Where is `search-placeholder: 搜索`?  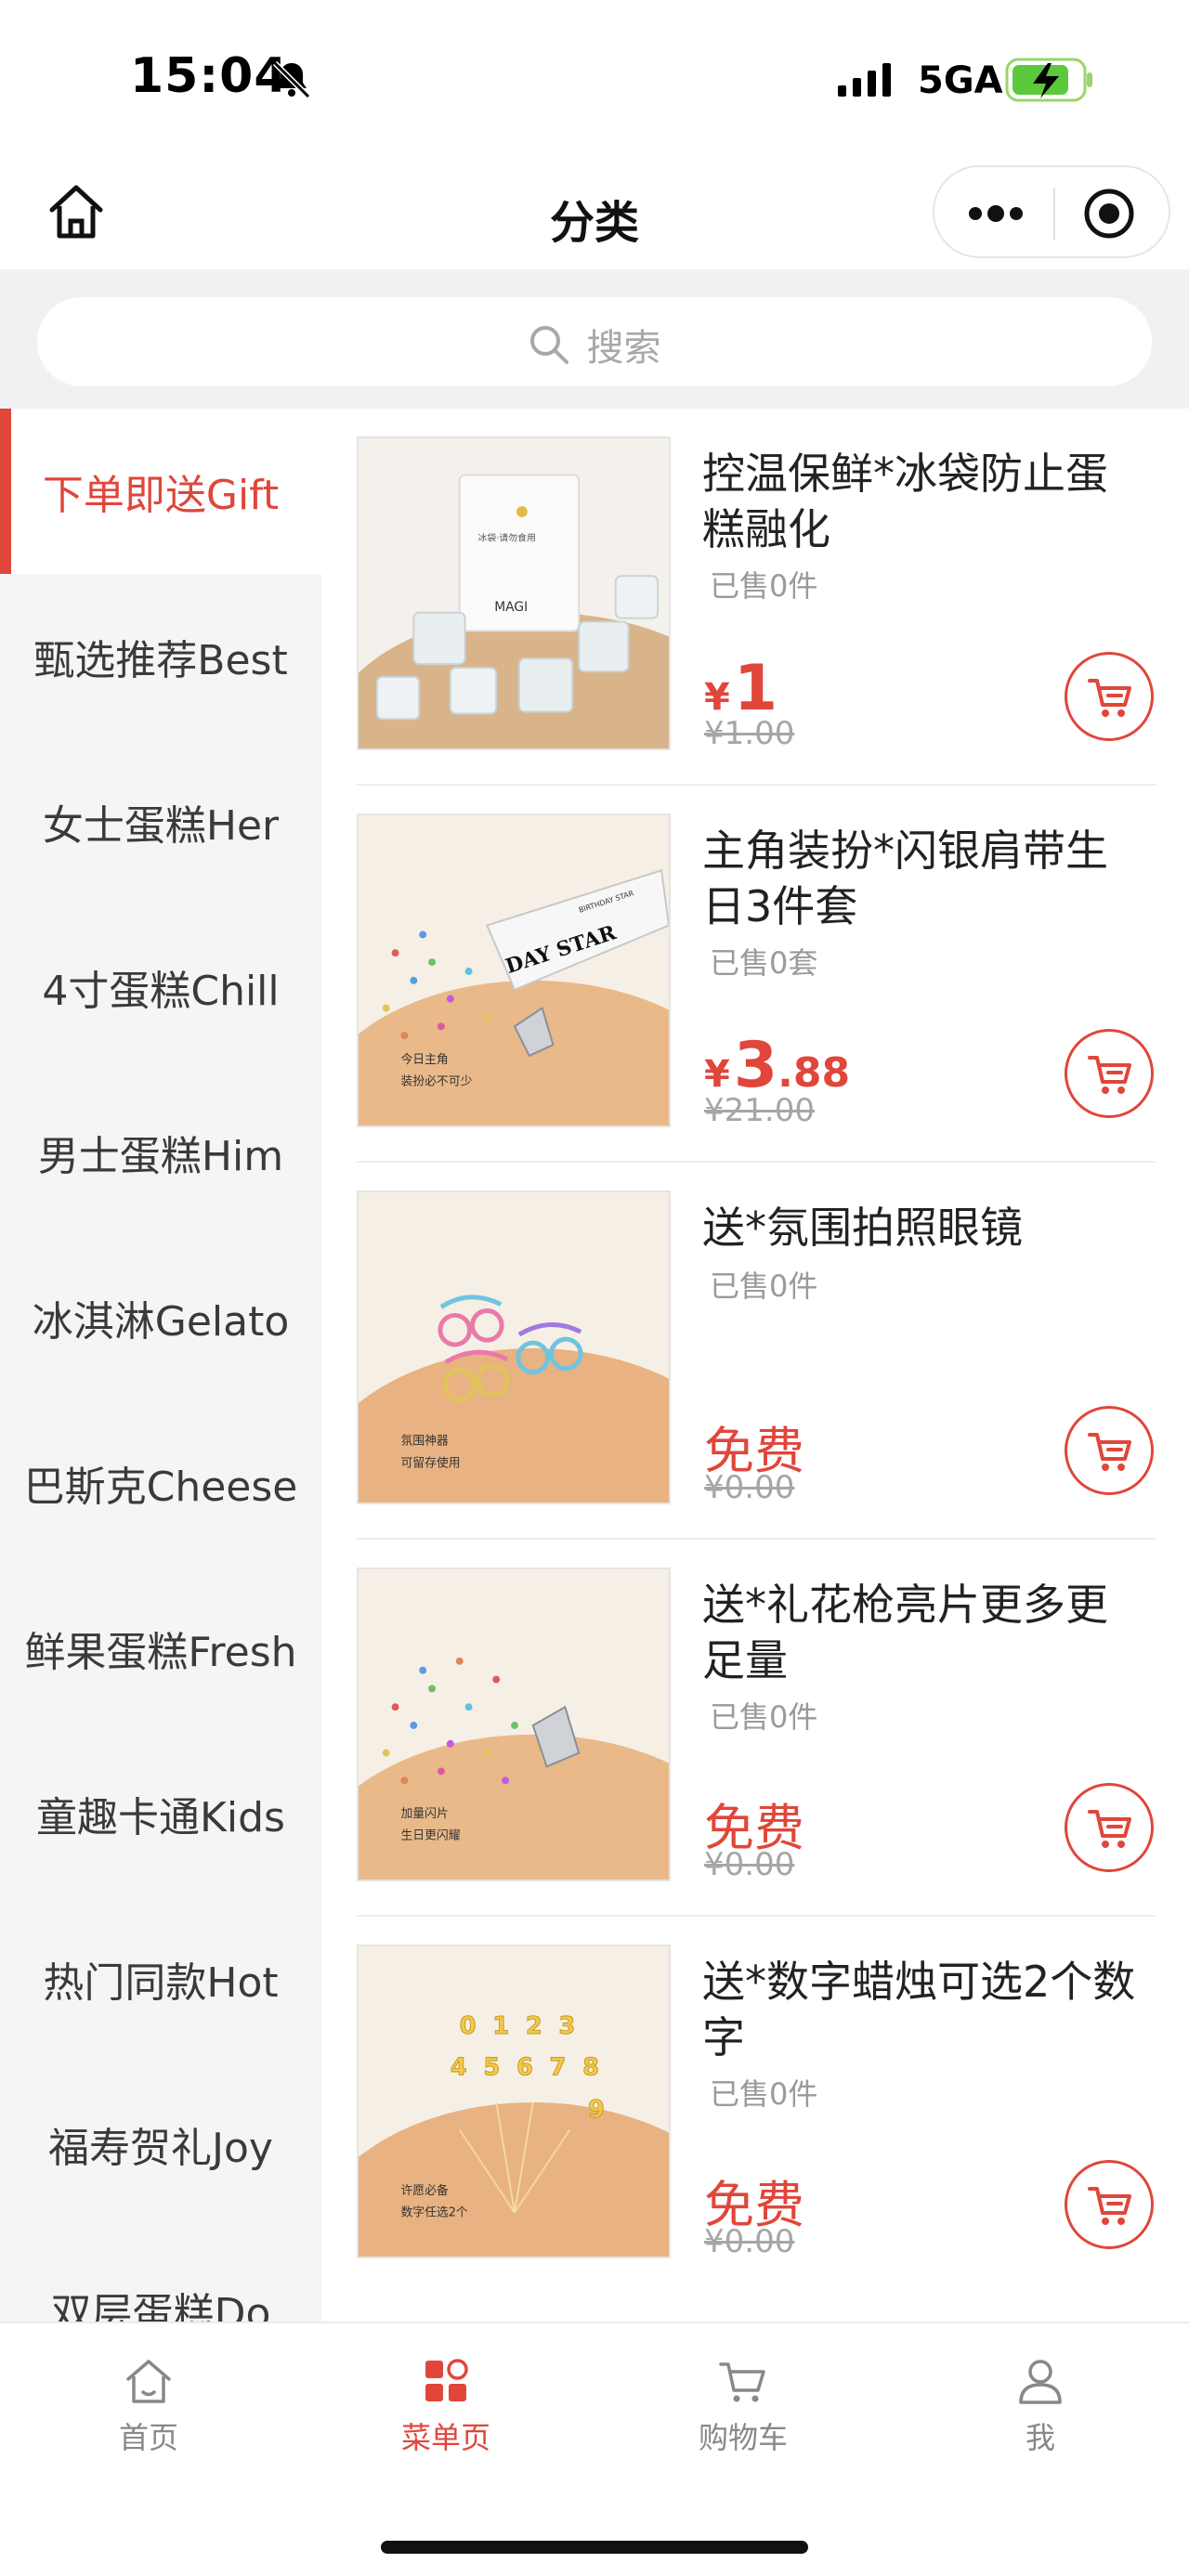 search-placeholder: 搜索 is located at coordinates (623, 348).